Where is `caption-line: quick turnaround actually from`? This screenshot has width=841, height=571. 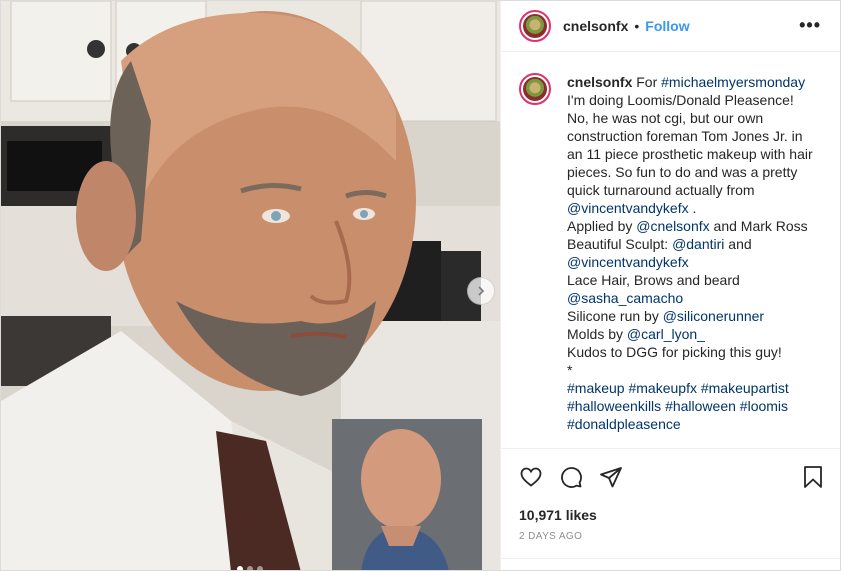 caption-line: quick turnaround actually from is located at coordinates (701, 190).